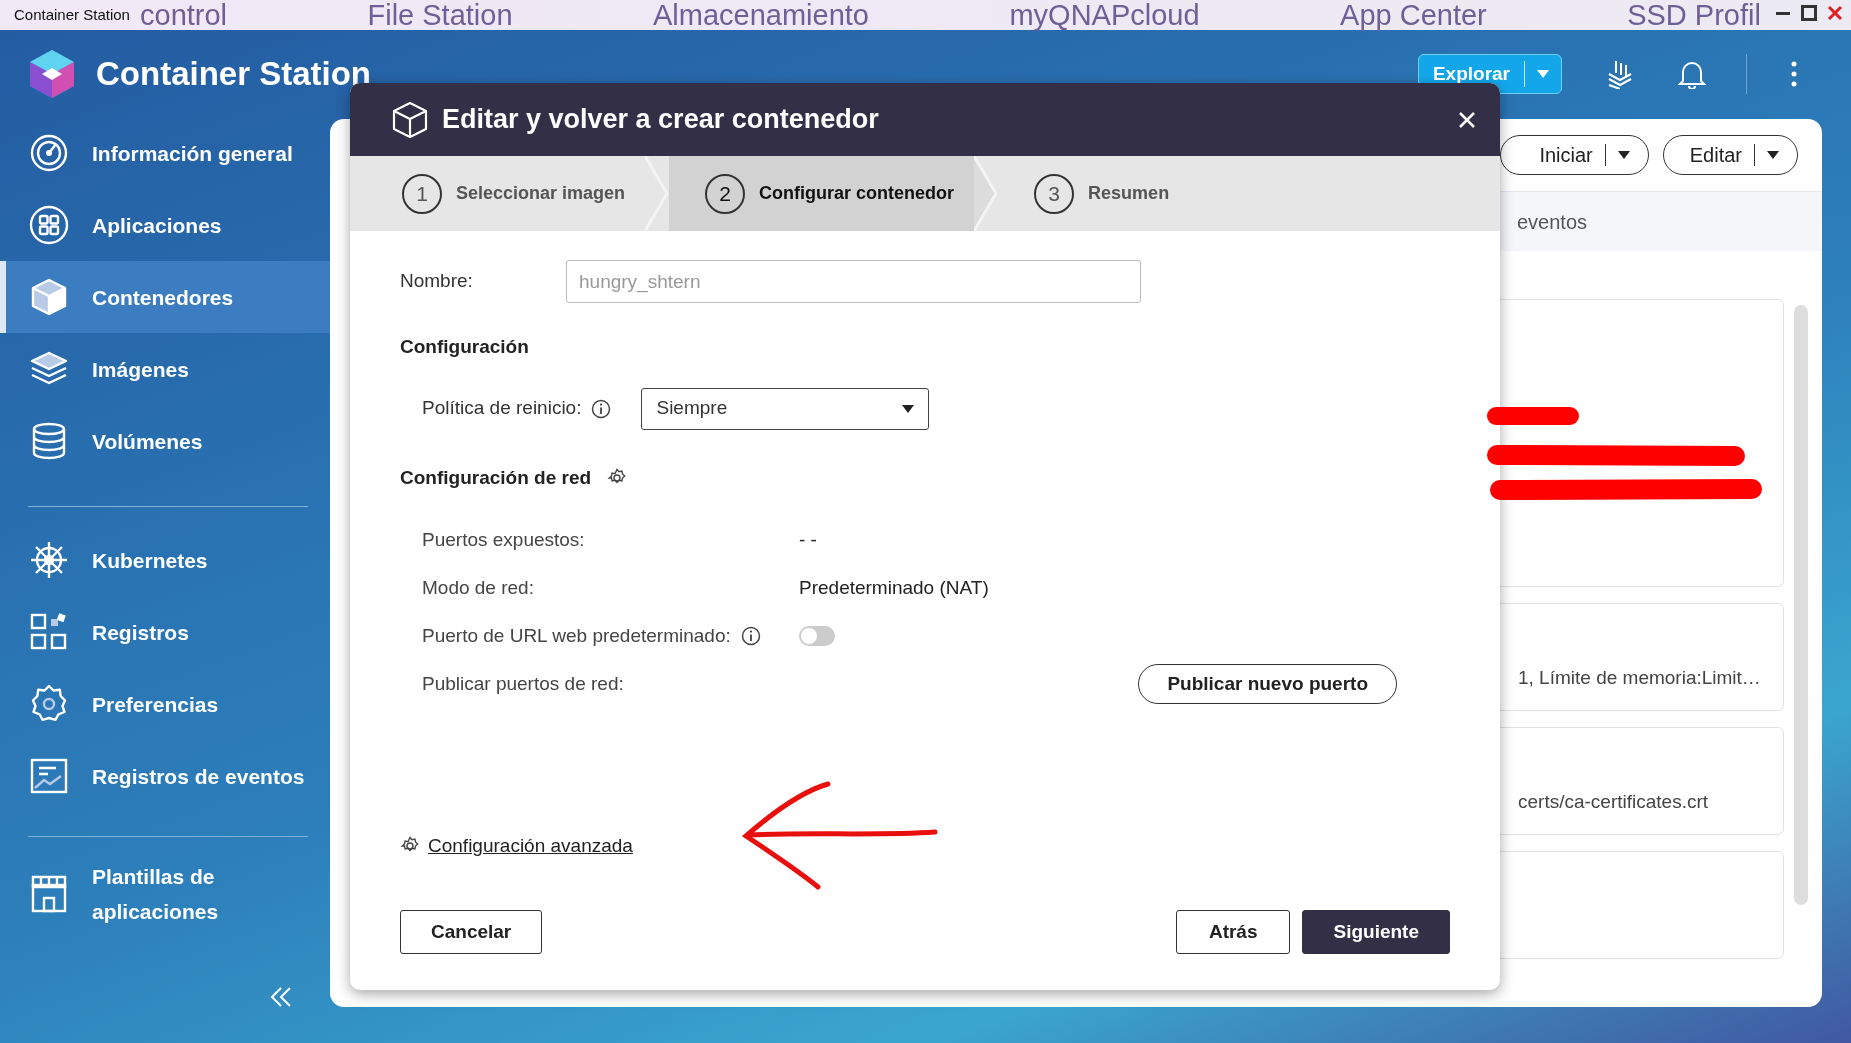  What do you see at coordinates (576, 635) in the screenshot?
I see `field-label: Puerto de URL web predeterminado:` at bounding box center [576, 635].